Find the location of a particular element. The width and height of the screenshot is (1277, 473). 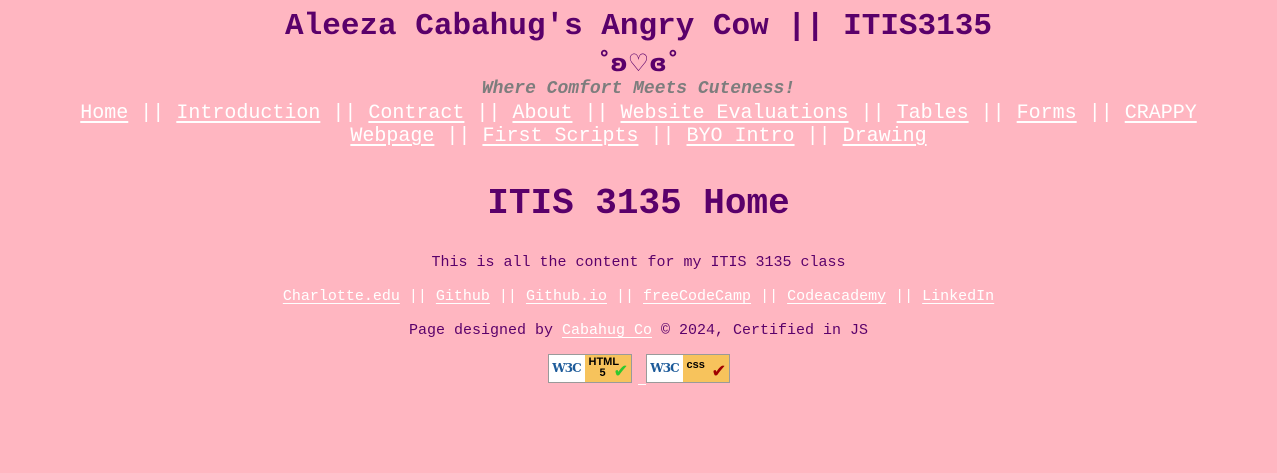

nav-link-first-scripts: First Scripts is located at coordinates (560, 136).